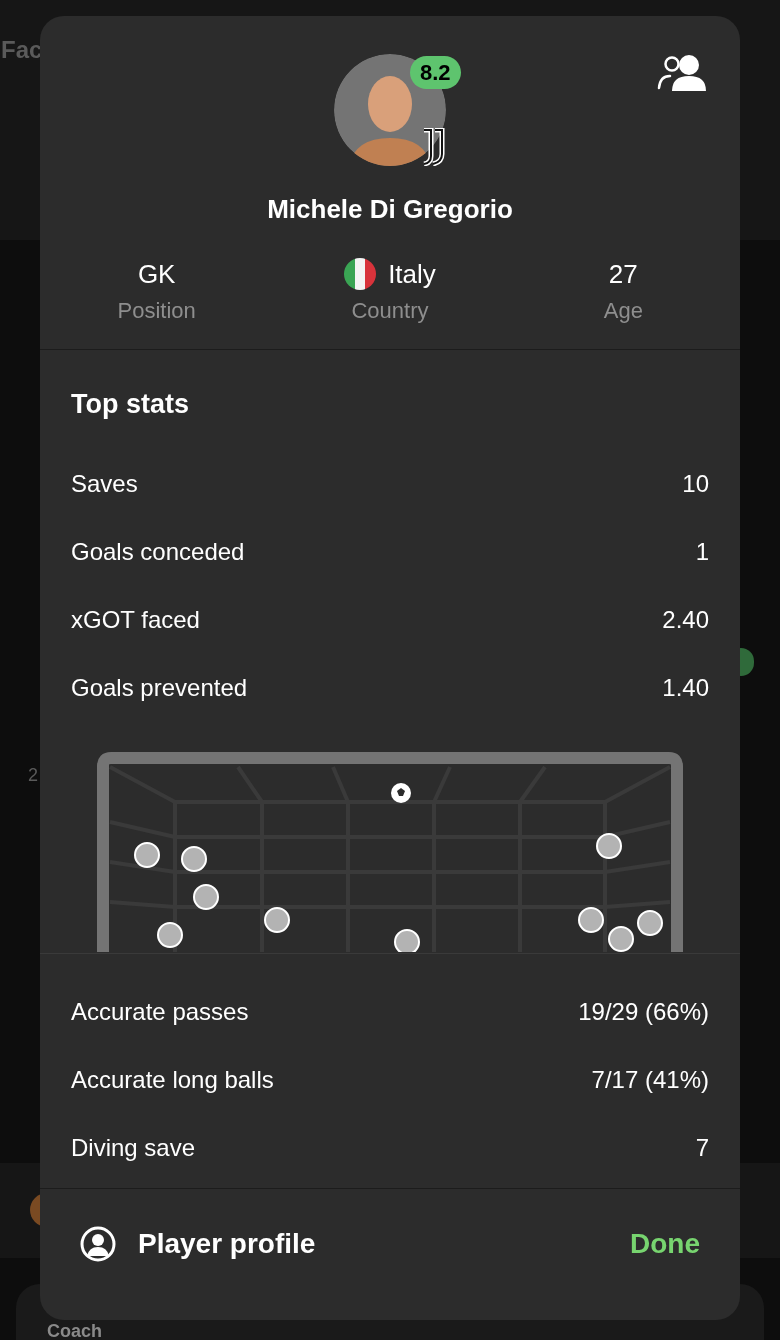 Image resolution: width=780 pixels, height=1340 pixels. Describe the element at coordinates (702, 552) in the screenshot. I see `stat-value: 1` at that location.